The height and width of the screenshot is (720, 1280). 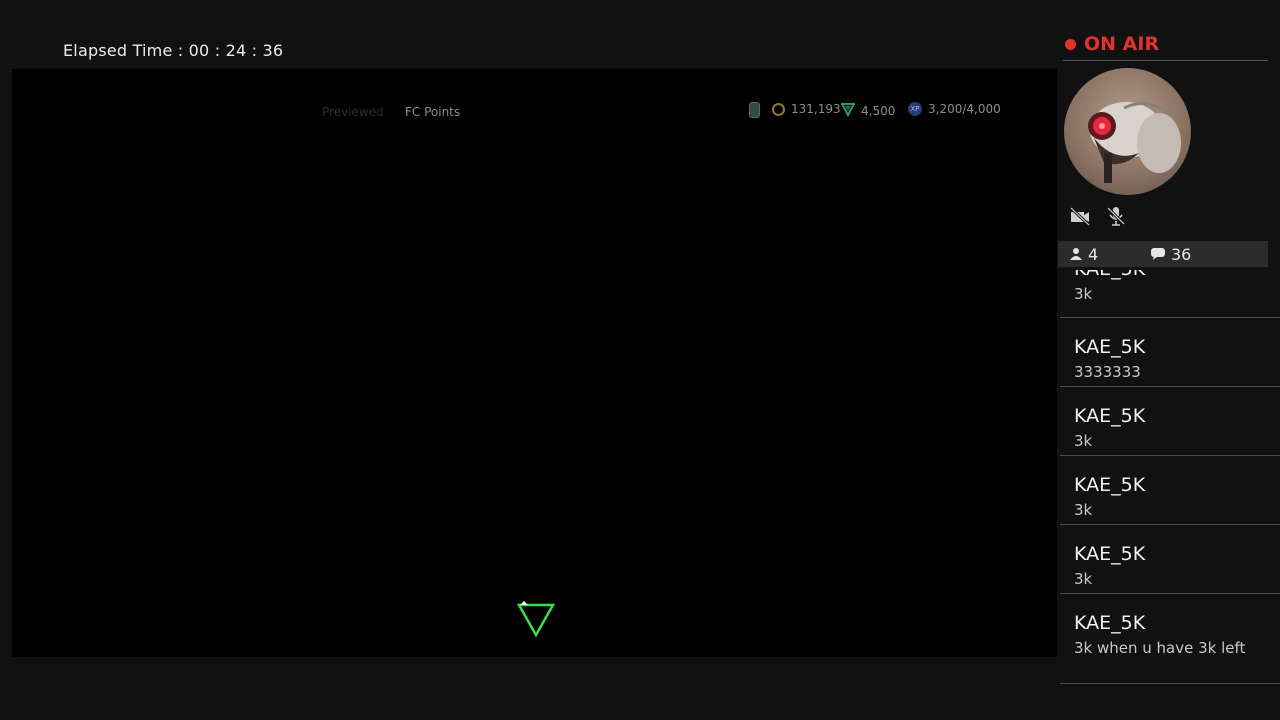 I want to click on xp-progress: XP 3,200/4,000, so click(x=954, y=109).